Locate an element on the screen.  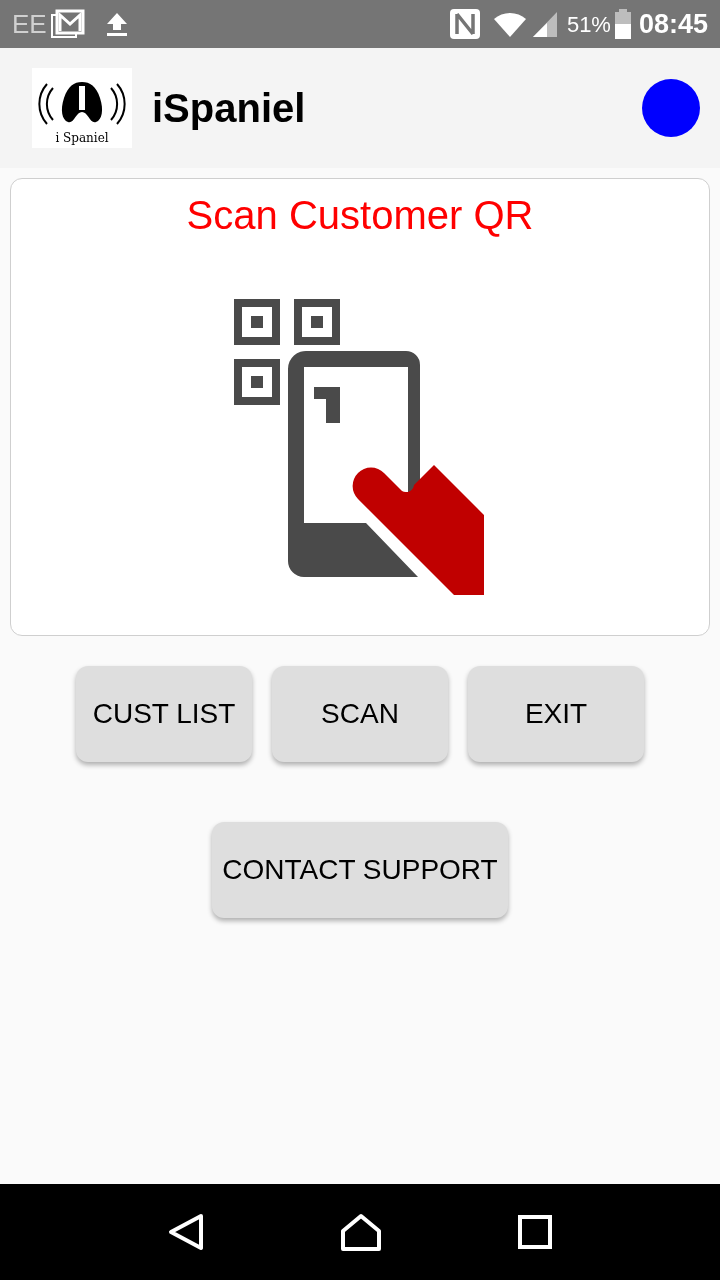
carrier-label: EE is located at coordinates (29, 24).